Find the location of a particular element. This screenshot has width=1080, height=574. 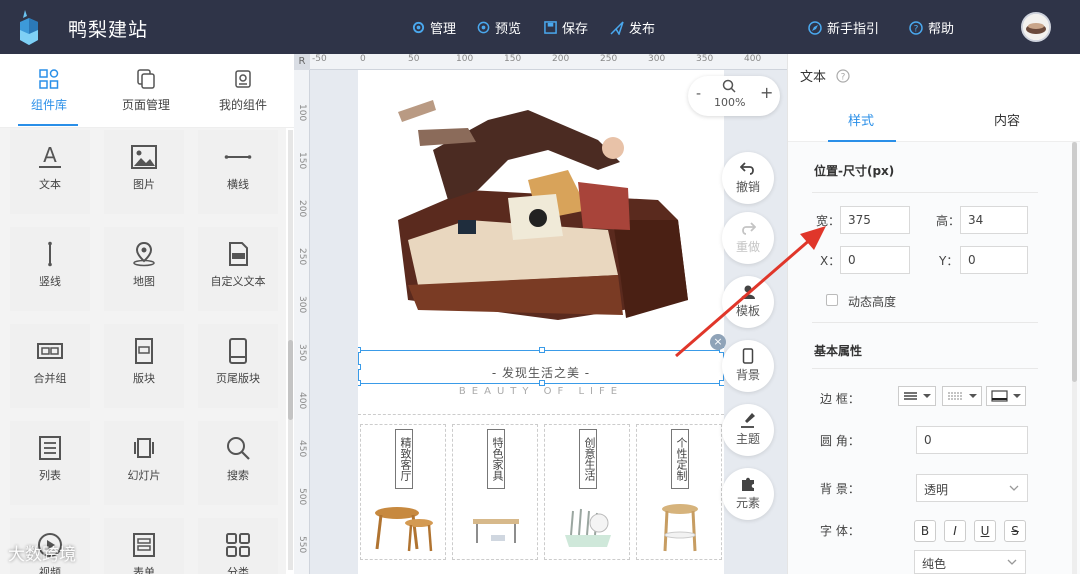

tab-my-components-label: 我的组件 is located at coordinates (242, 105).